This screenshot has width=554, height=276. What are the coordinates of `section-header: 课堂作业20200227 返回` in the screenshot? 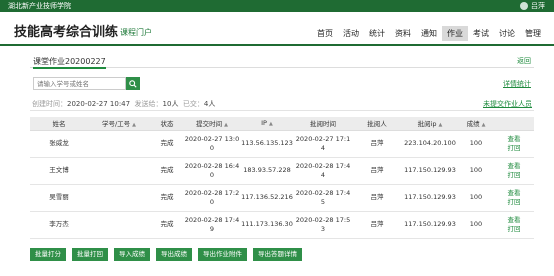 It's located at (282, 58).